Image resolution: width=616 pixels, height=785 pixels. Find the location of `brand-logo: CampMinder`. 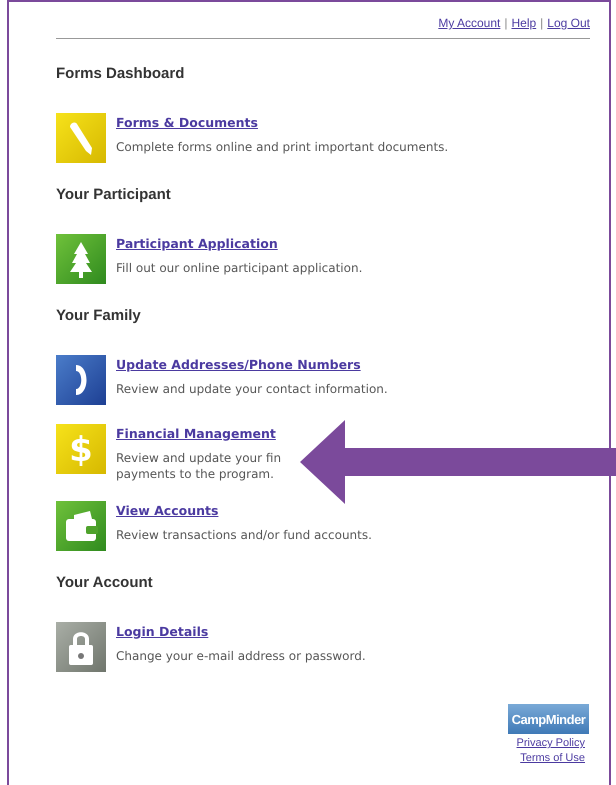

brand-logo: CampMinder is located at coordinates (548, 719).